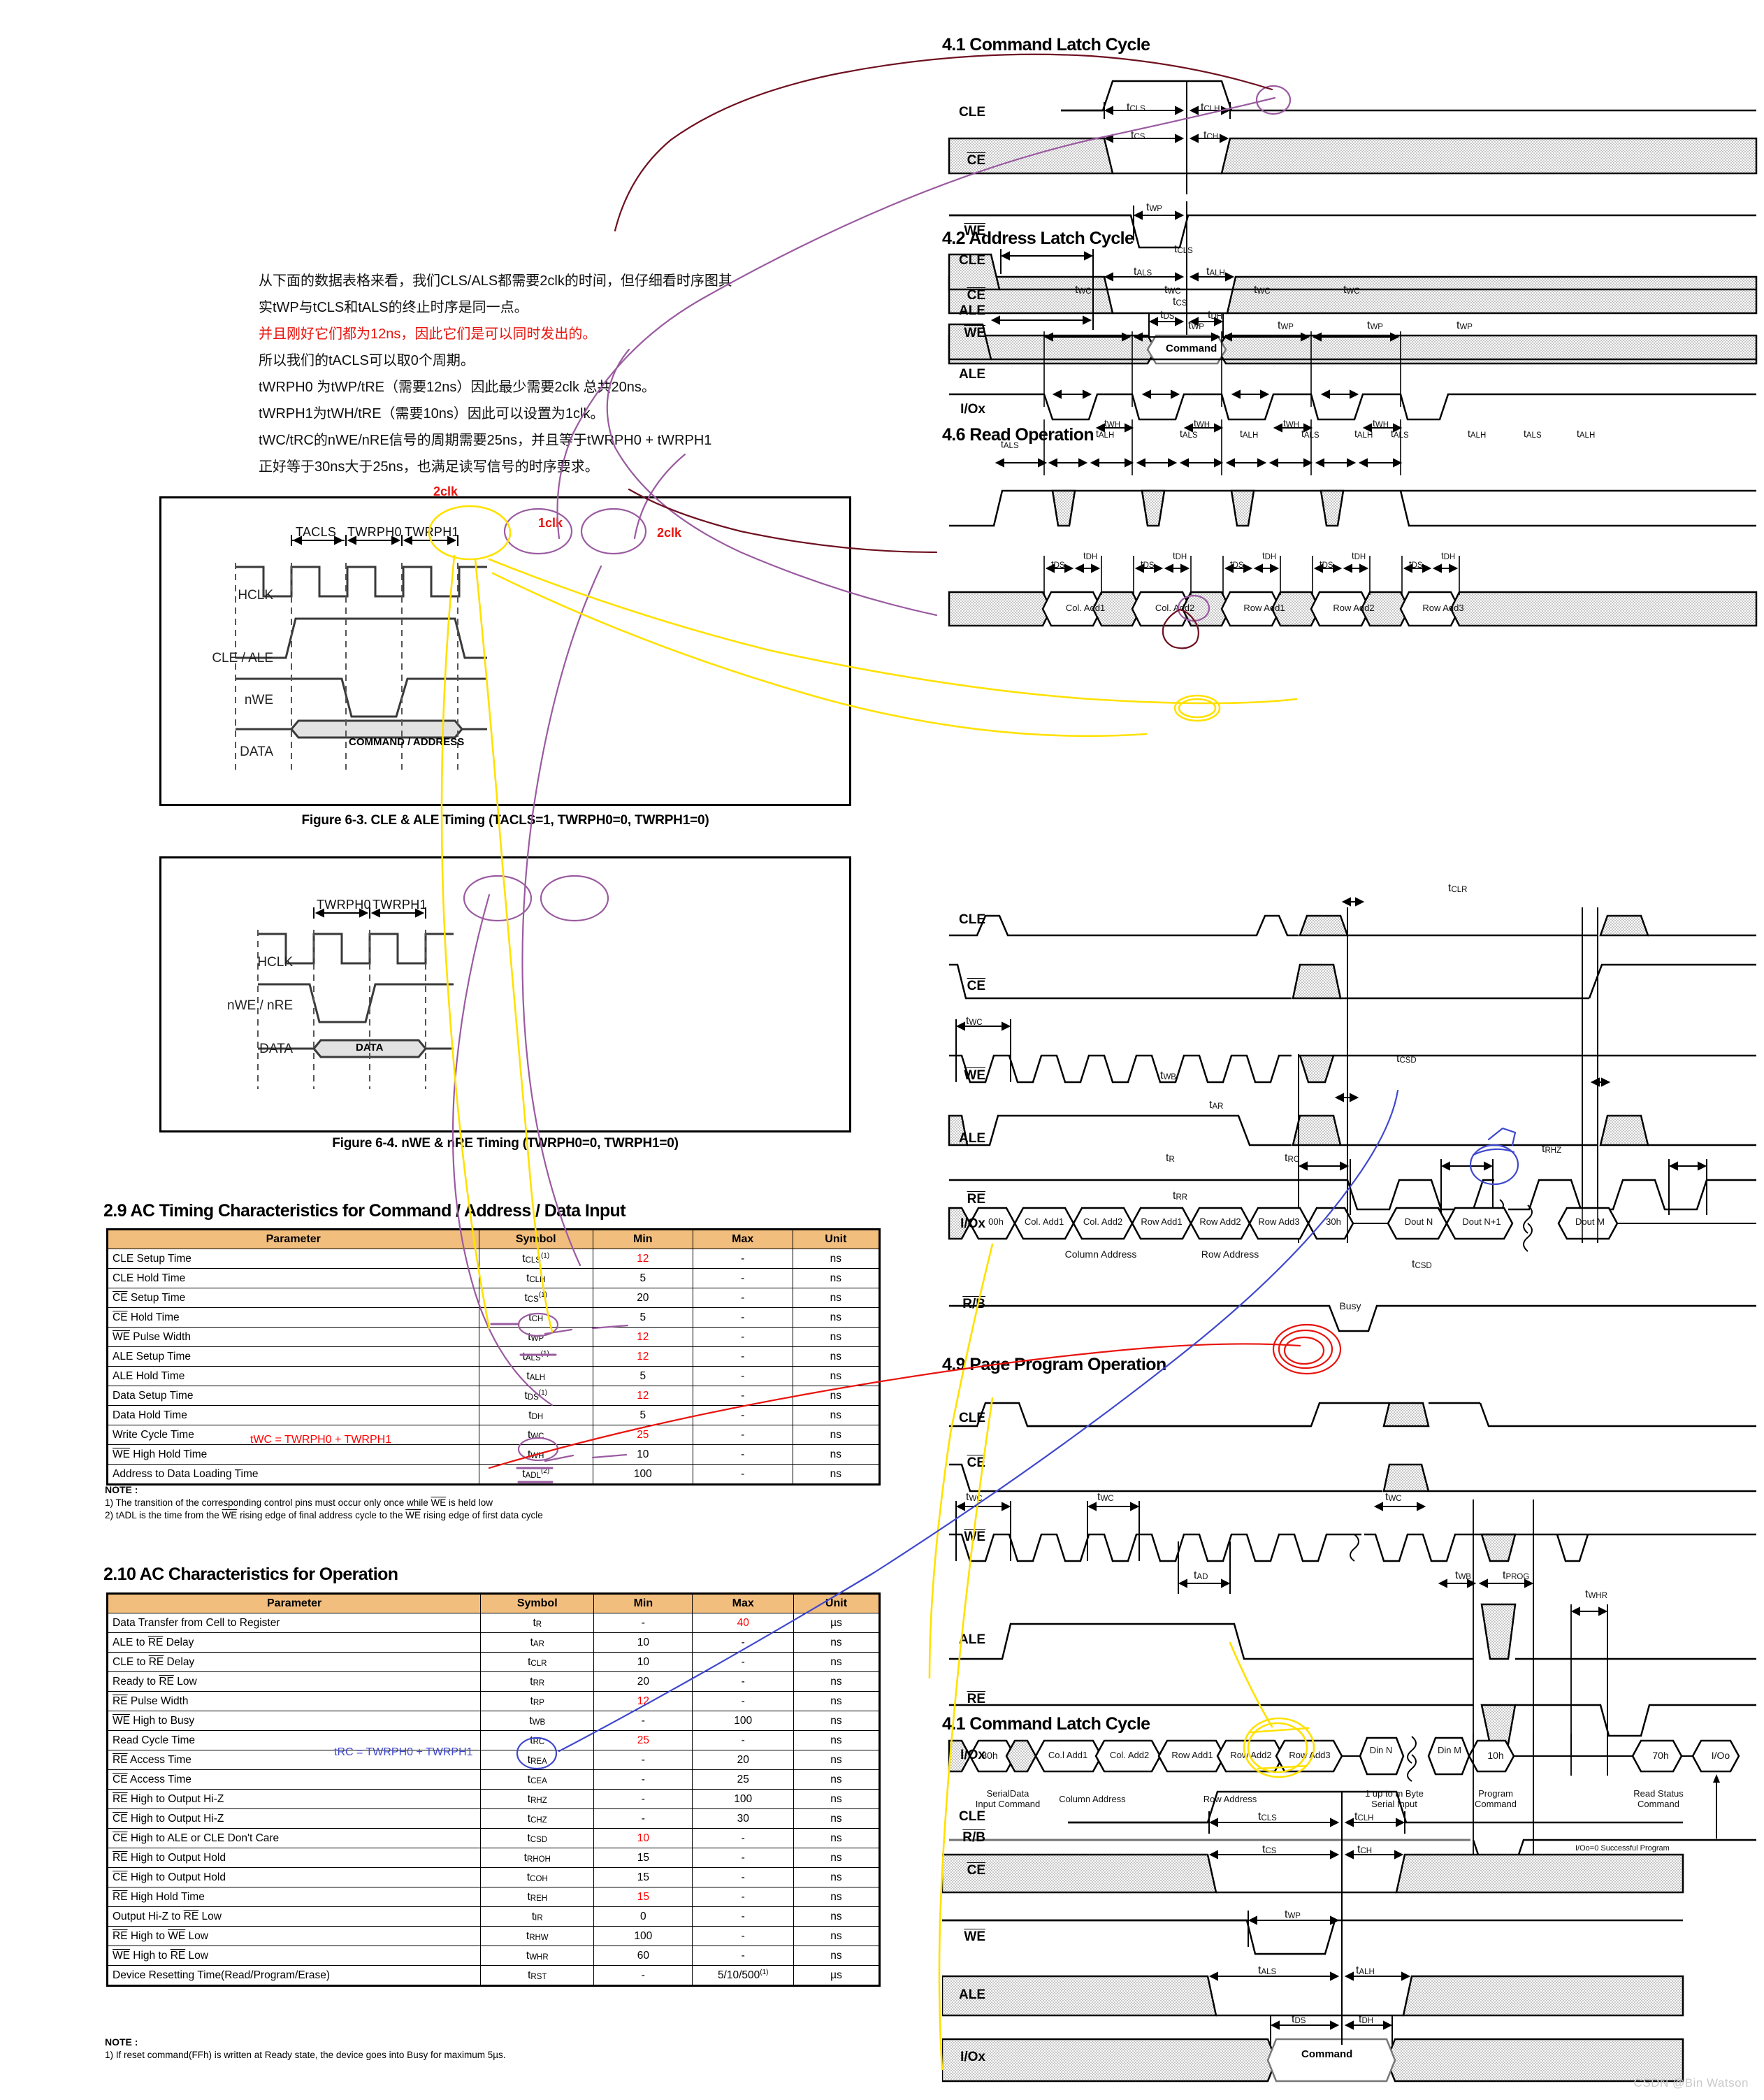 The height and width of the screenshot is (2100, 1764). Describe the element at coordinates (493, 1858) in the screenshot. I see `table-row: RE High to Output Hold tRHOH 15- ns` at that location.